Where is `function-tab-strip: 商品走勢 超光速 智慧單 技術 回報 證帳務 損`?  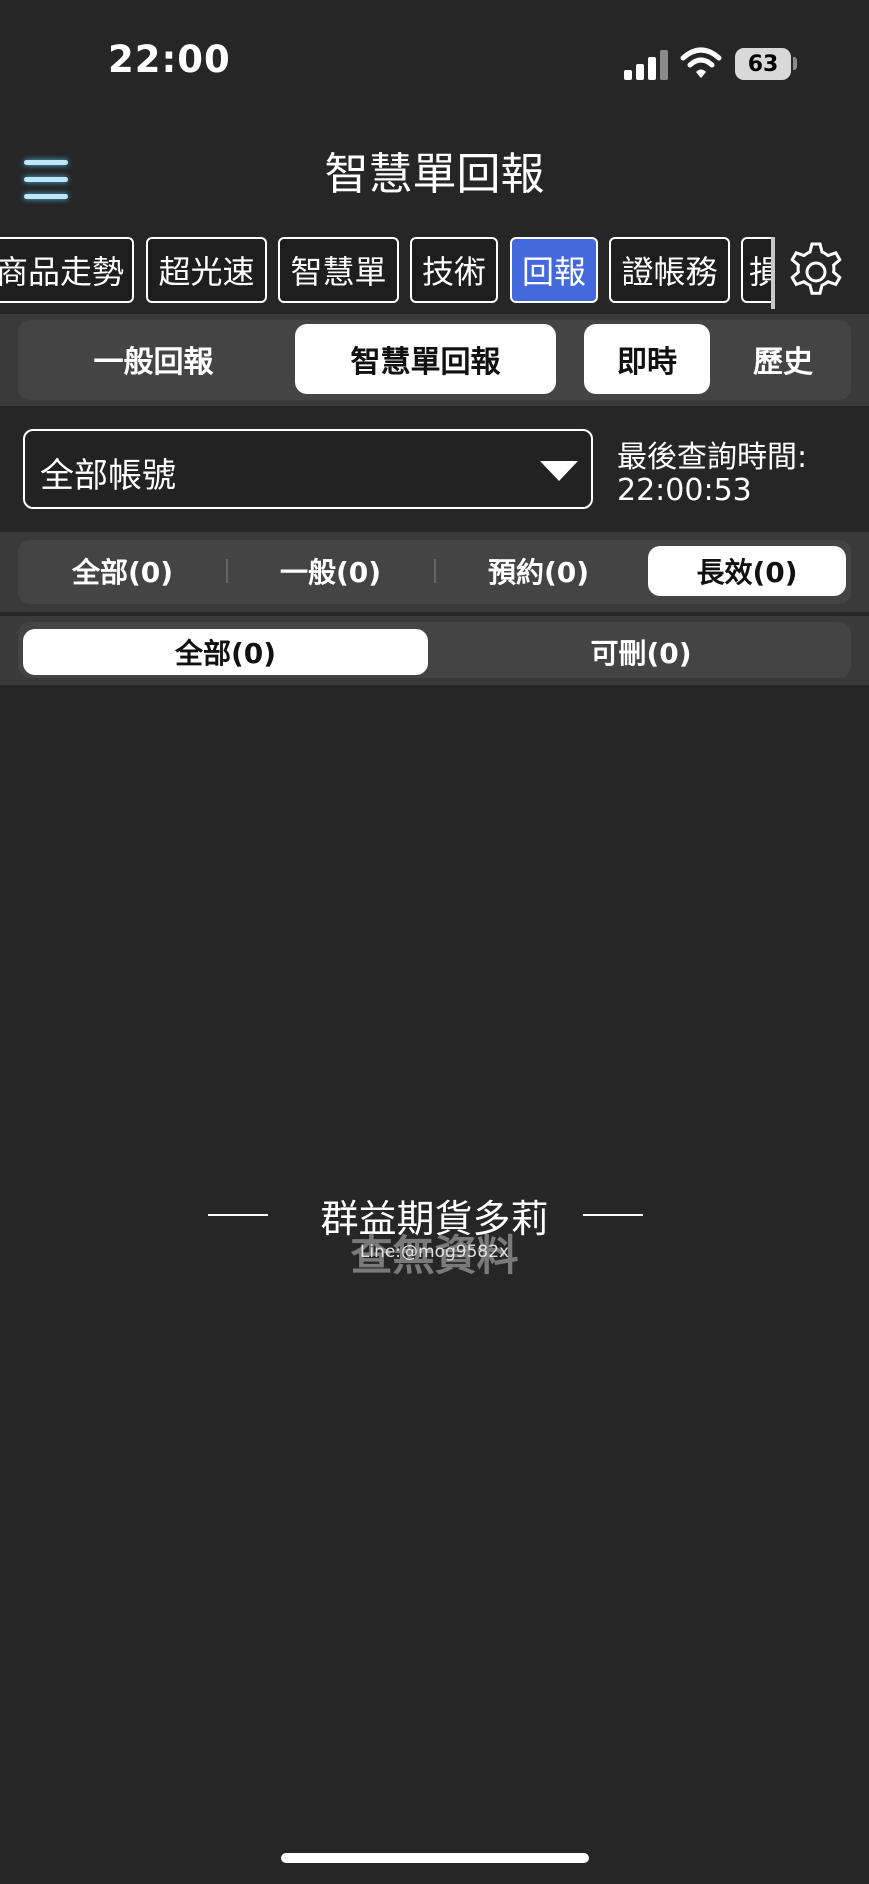 function-tab-strip: 商品走勢 超光速 智慧單 技術 回報 證帳務 損 is located at coordinates (387, 273).